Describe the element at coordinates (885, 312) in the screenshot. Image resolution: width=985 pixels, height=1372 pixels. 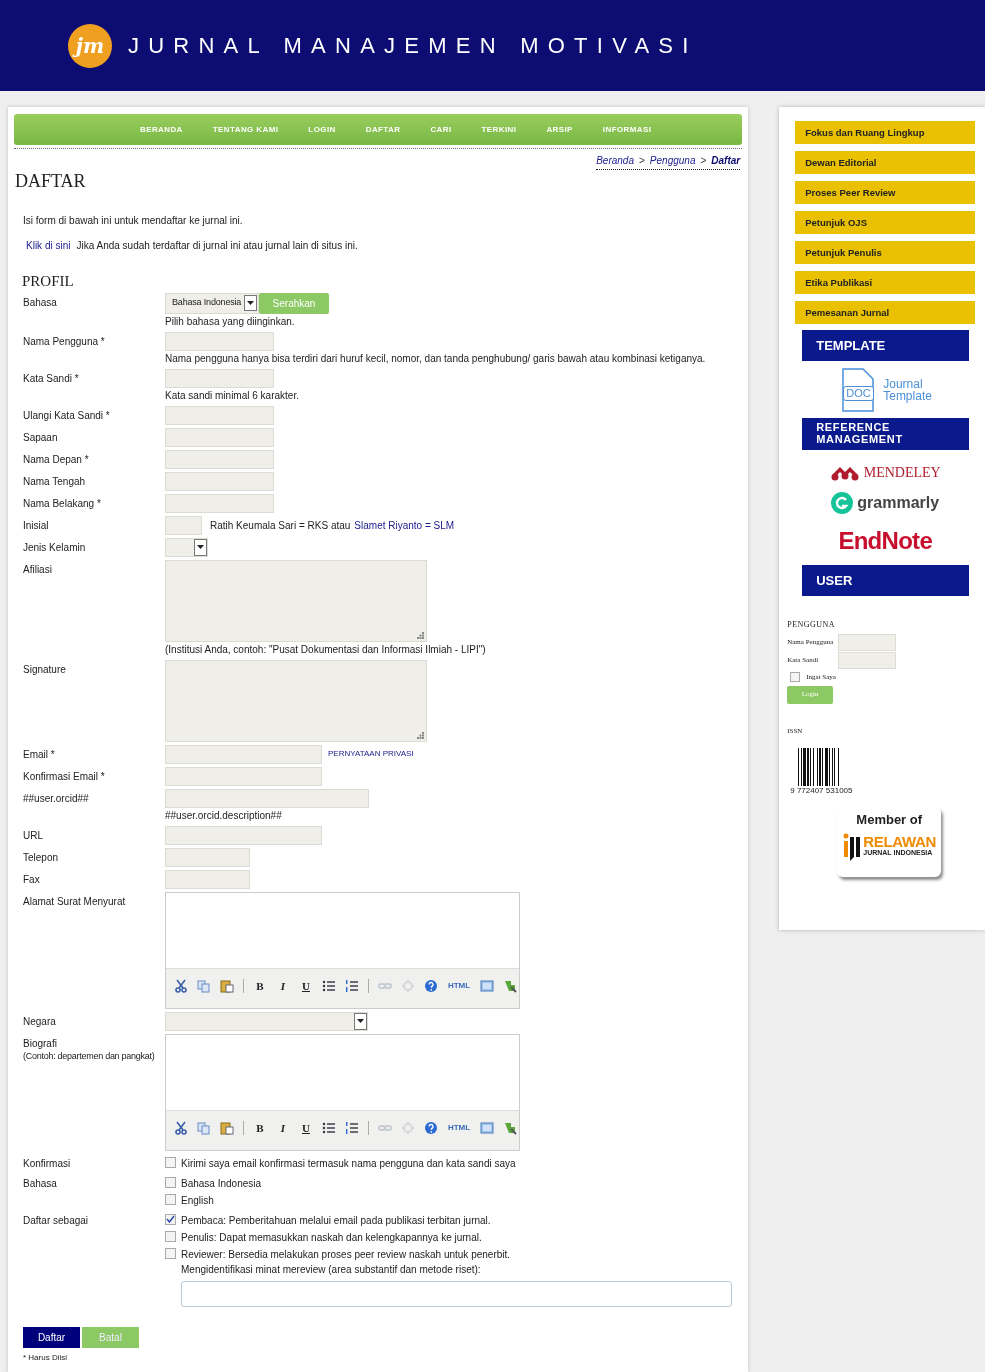
I see `sidebar-link: Pemesanan Jurnal` at that location.